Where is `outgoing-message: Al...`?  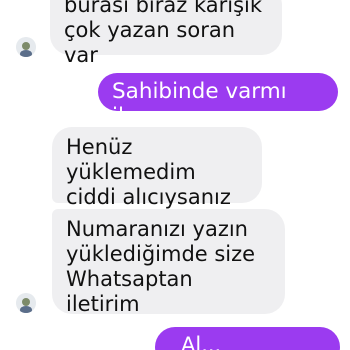 outgoing-message: Al... is located at coordinates (247, 338).